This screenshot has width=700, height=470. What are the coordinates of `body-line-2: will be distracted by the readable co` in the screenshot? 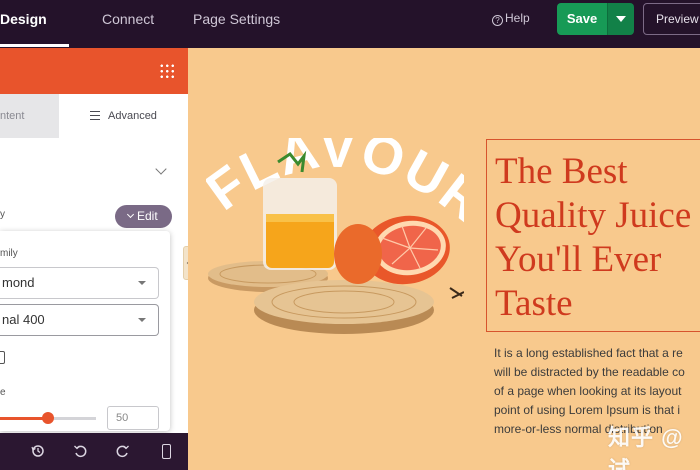 It's located at (589, 372).